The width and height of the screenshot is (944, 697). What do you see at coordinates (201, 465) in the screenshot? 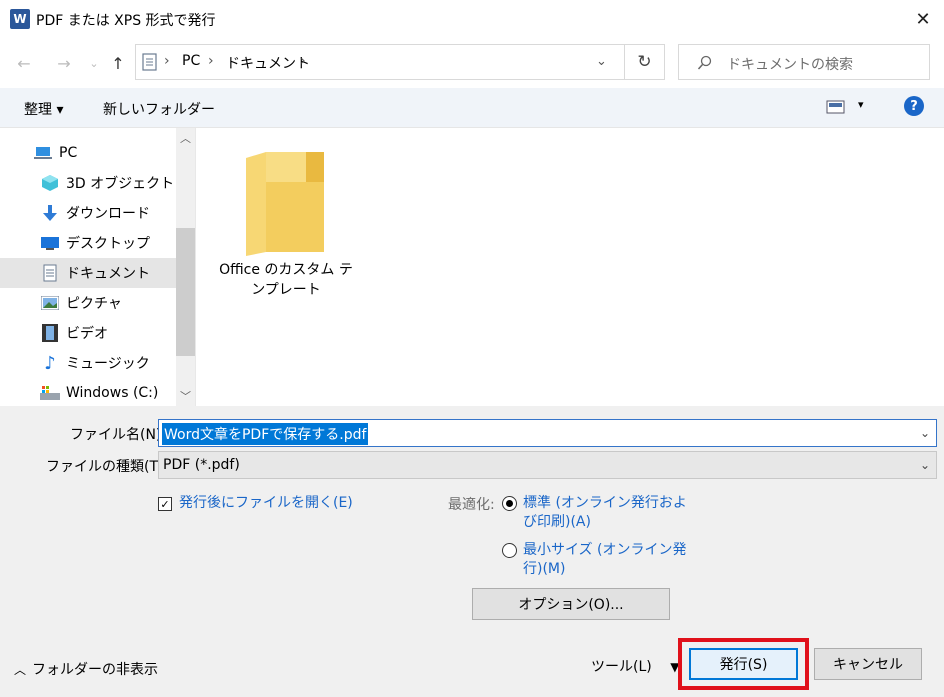
I see `filetype-value: PDF (*.pdf)` at bounding box center [201, 465].